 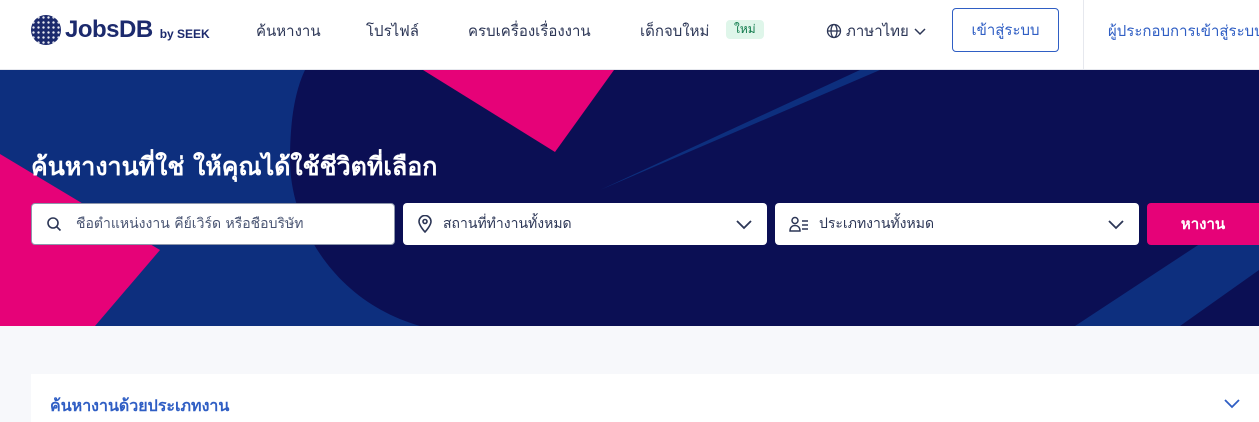 I want to click on logo-text: JobsDB, so click(x=109, y=29).